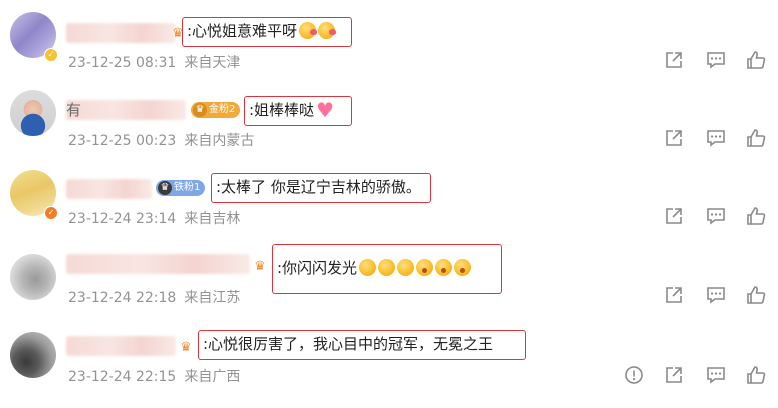 The width and height of the screenshot is (778, 408). I want to click on comment-meta: 23-12-24 22:18 来自江苏, so click(154, 297).